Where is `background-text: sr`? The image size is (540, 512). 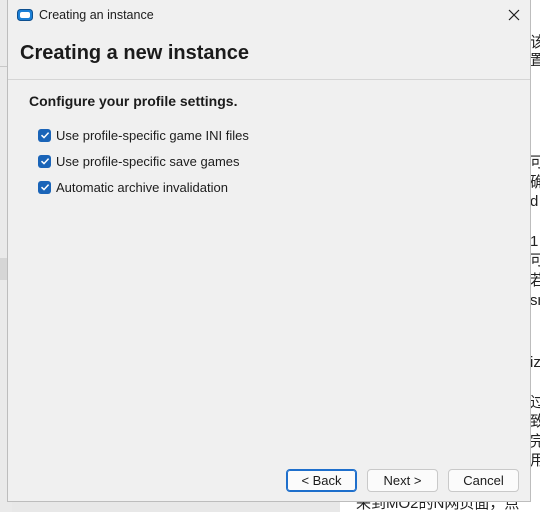 background-text: sr is located at coordinates (535, 300).